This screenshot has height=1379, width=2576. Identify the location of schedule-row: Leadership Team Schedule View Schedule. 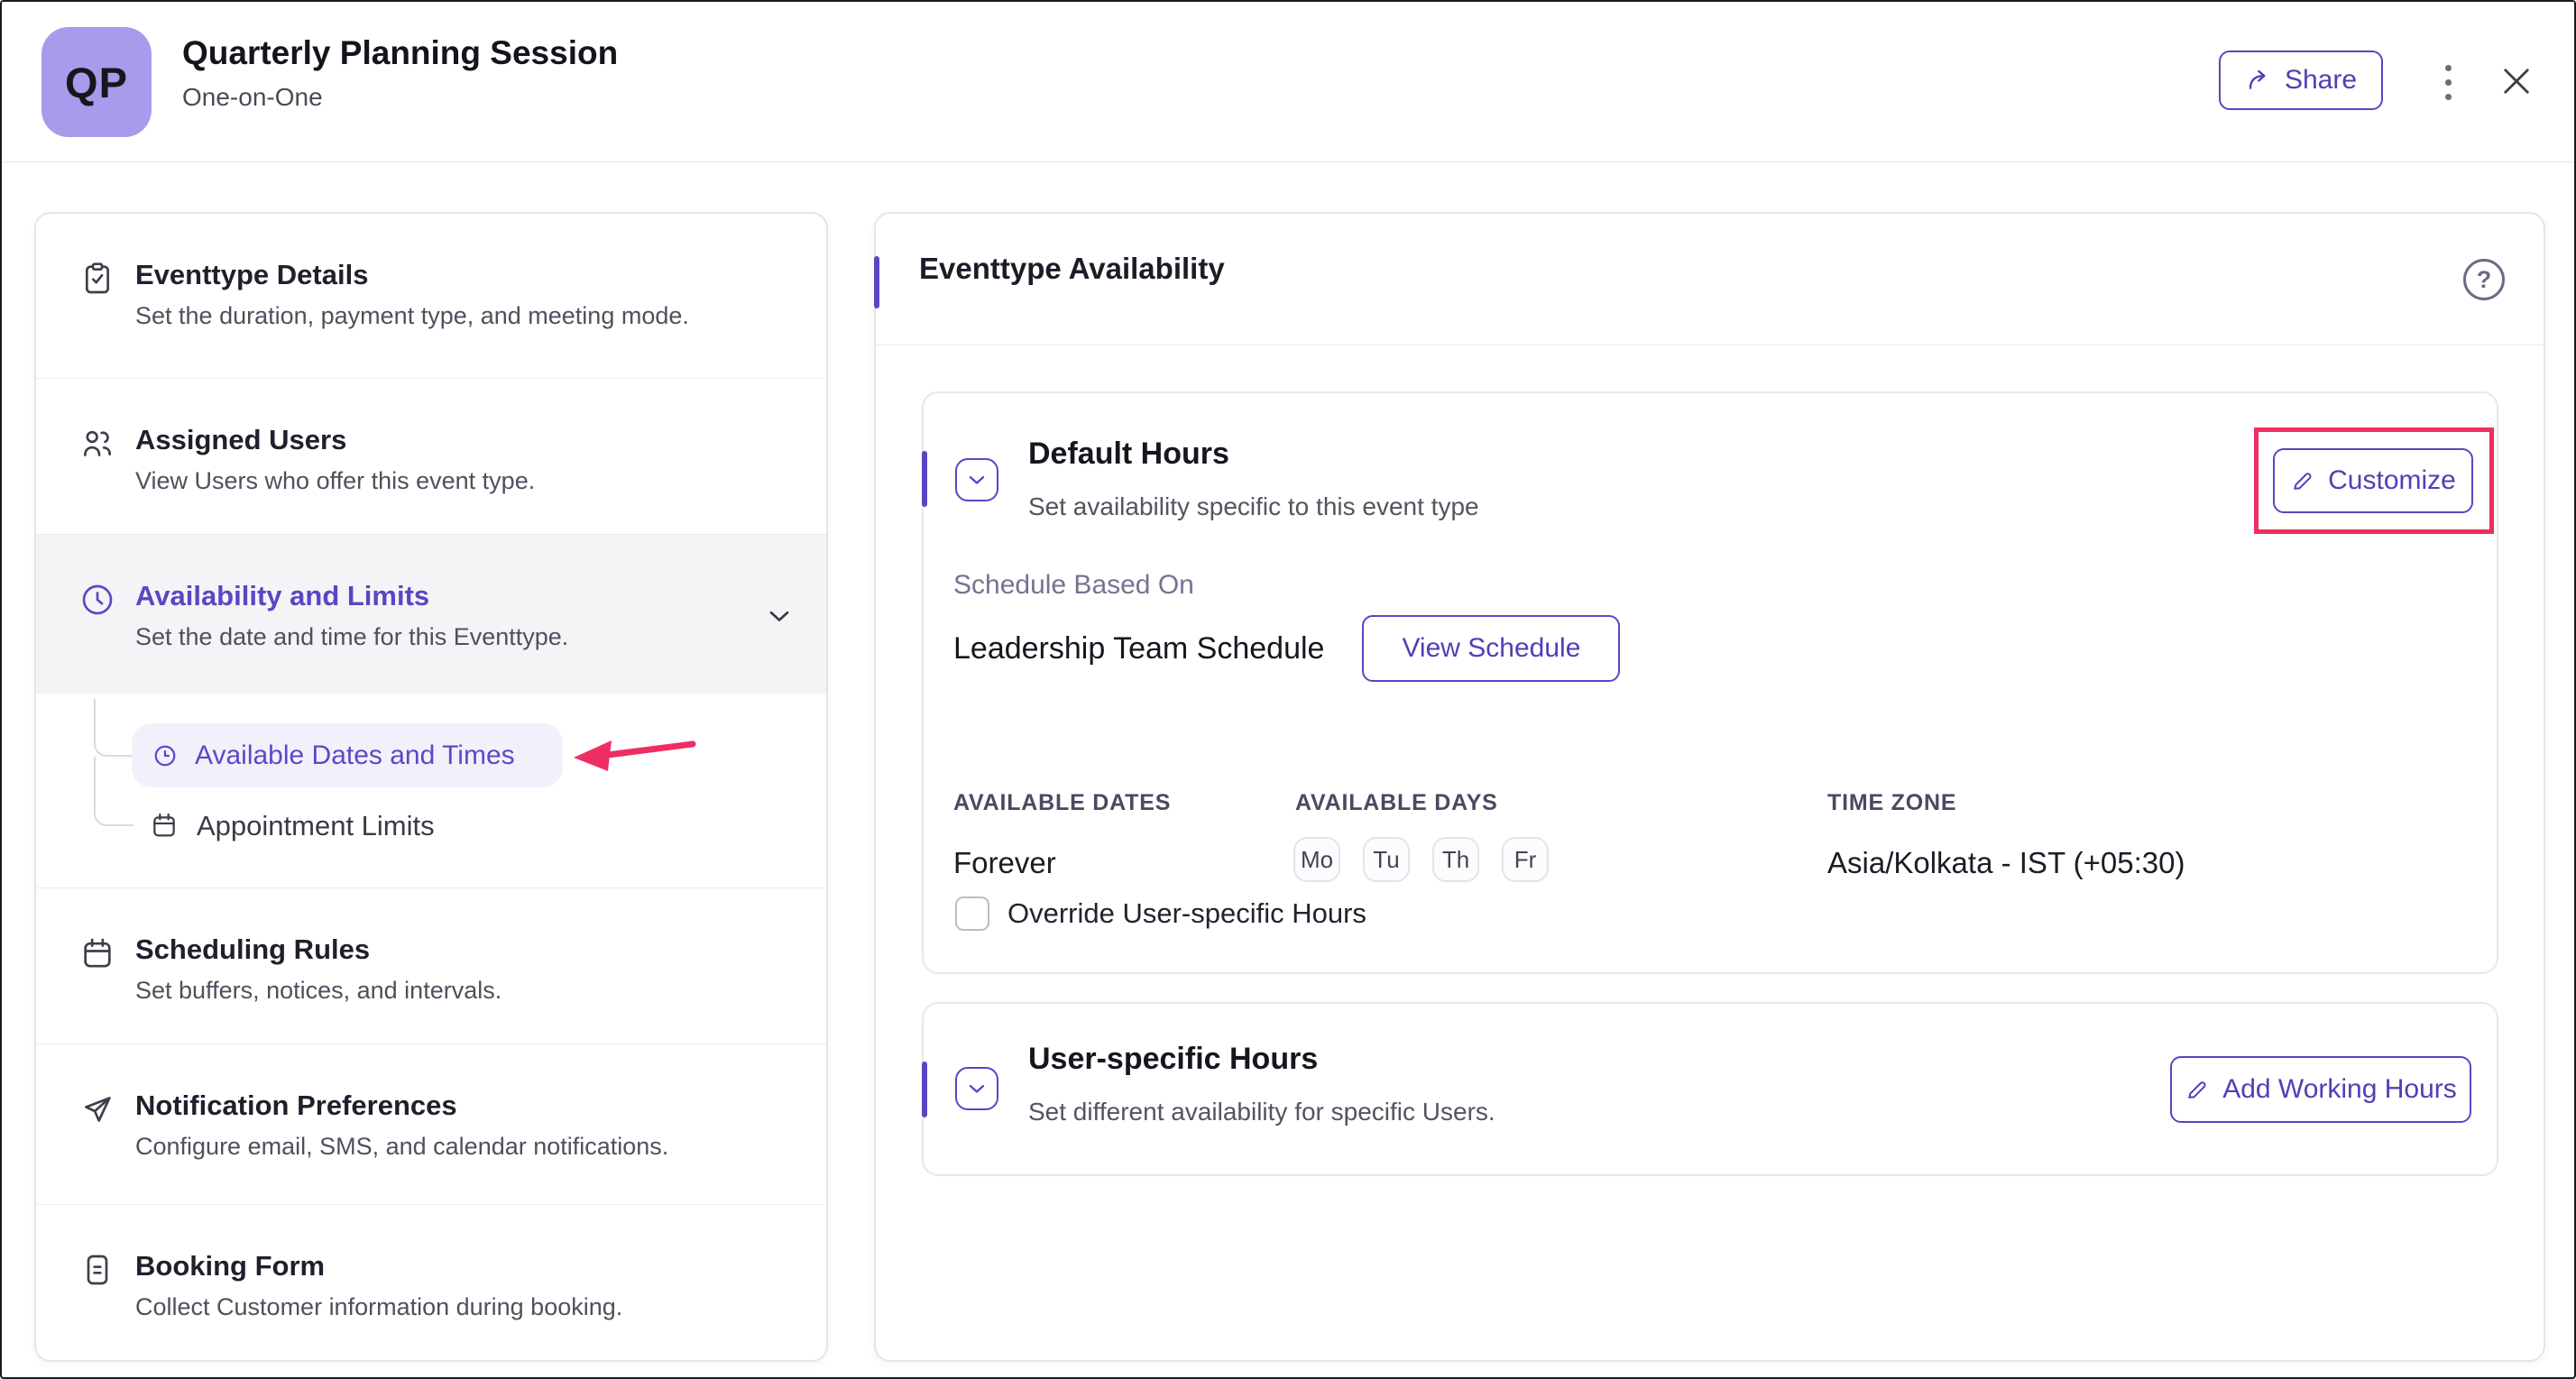
(1287, 649).